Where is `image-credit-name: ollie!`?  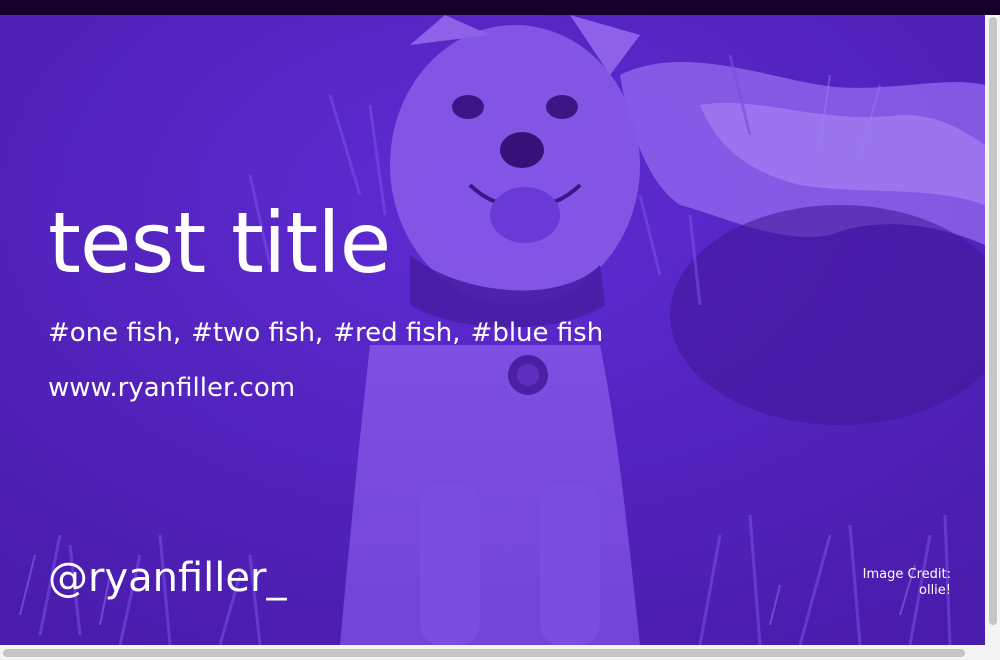 image-credit-name: ollie! is located at coordinates (935, 590).